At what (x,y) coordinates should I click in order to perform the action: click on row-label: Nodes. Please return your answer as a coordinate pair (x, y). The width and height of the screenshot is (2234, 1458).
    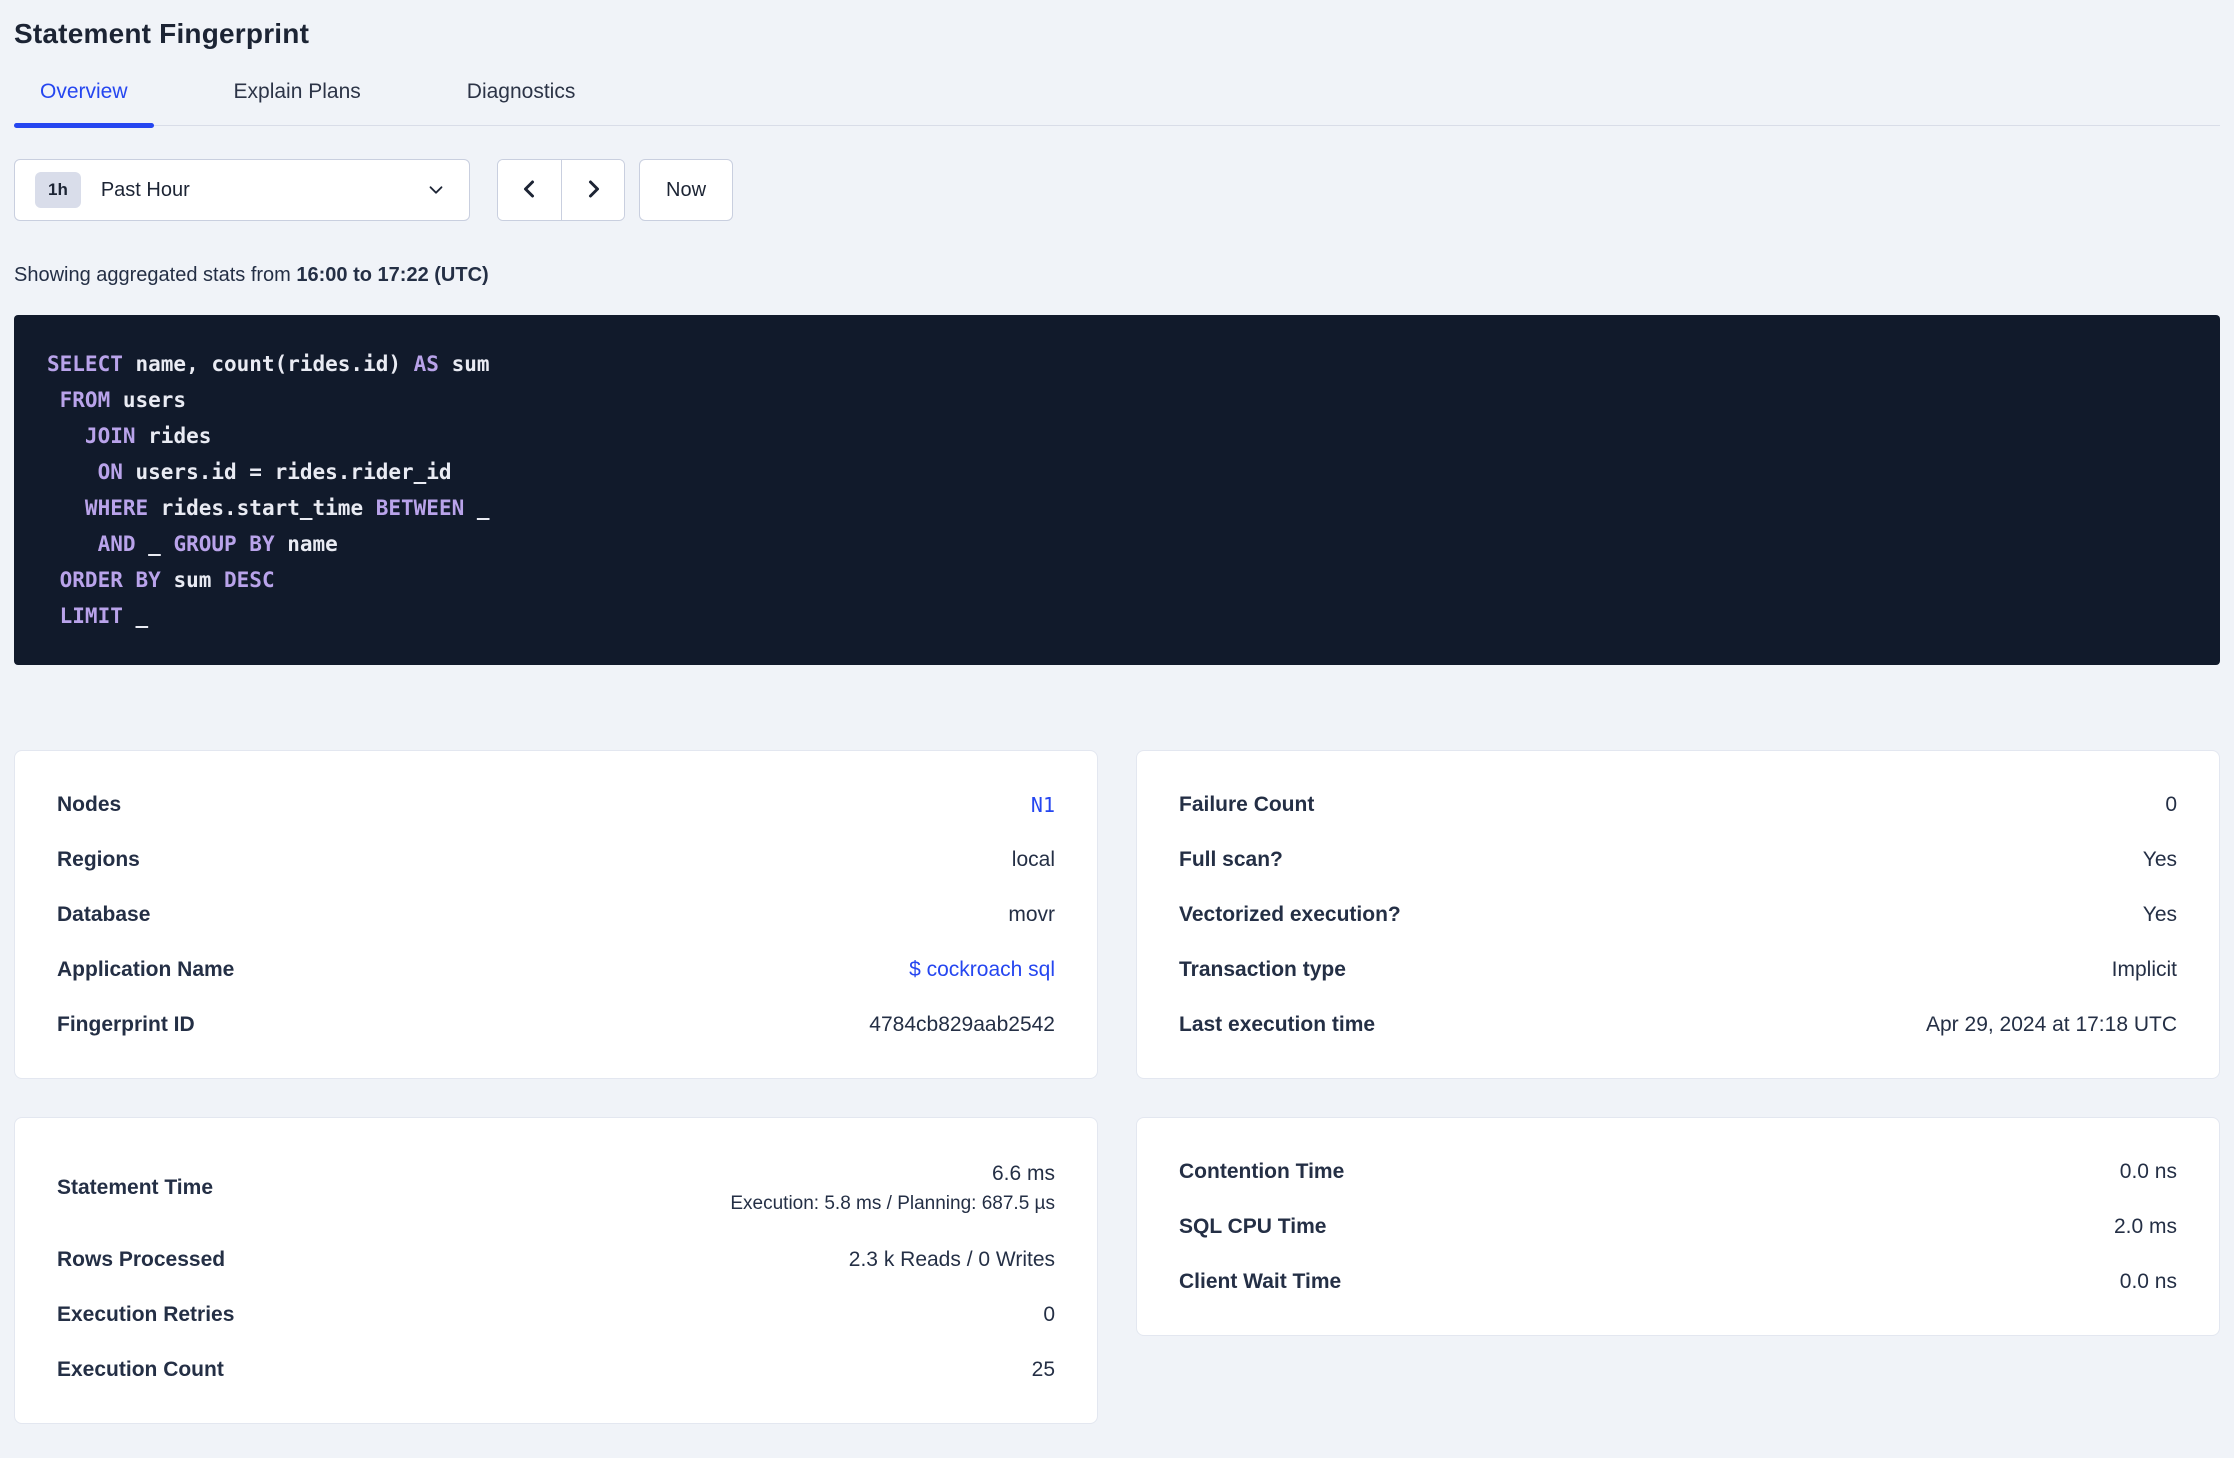
    Looking at the image, I should click on (89, 804).